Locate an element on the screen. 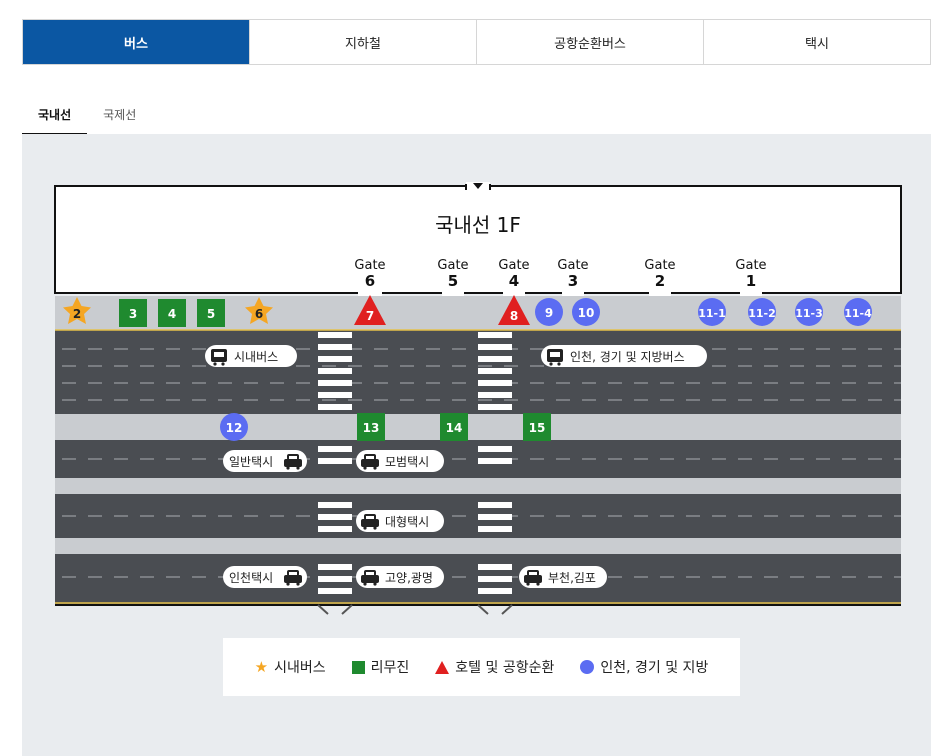  incheon-taxi-label: 인천택시 is located at coordinates (265, 577).